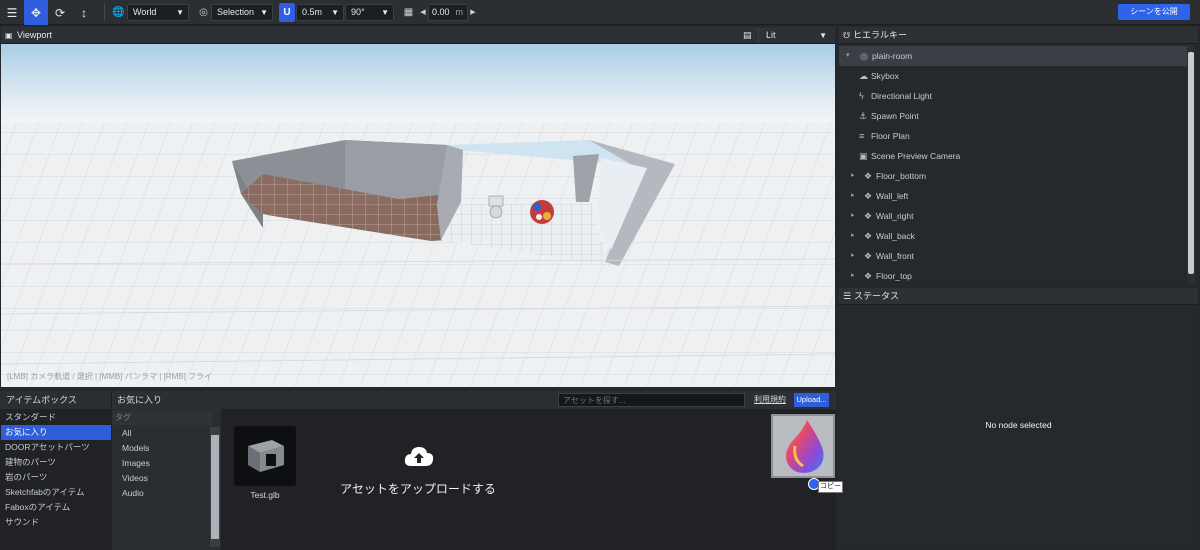 The height and width of the screenshot is (550, 1200). I want to click on hierarchy-item: ⚓ Spawn Point, so click(1013, 116).